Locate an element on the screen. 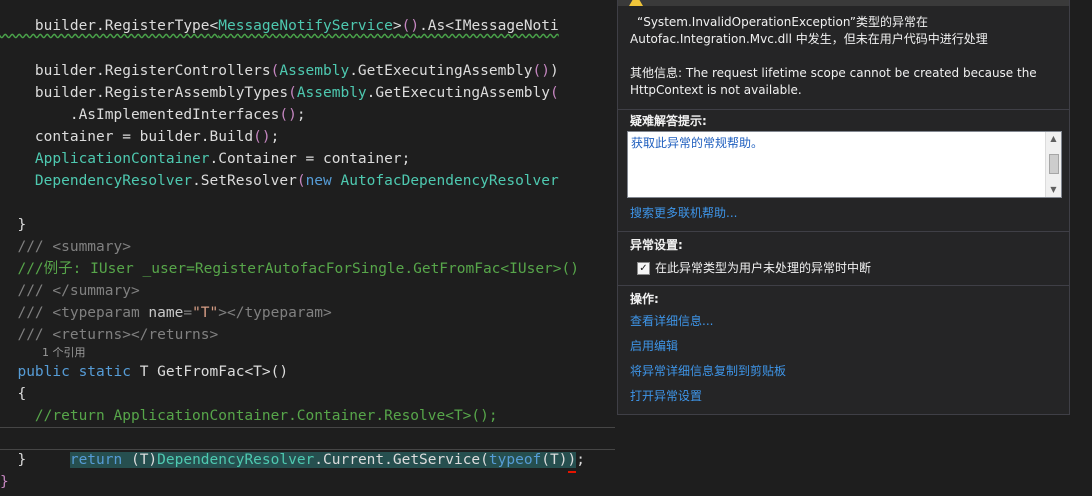 This screenshot has height=496, width=1092. code-line-11: /// </summary> is located at coordinates (70, 291).